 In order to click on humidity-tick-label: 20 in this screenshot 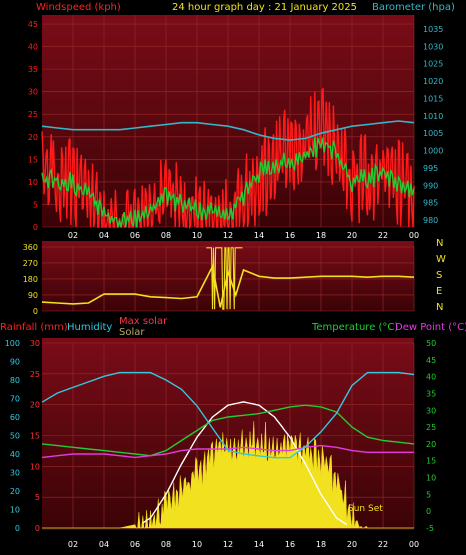, I will do `click(15, 491)`.